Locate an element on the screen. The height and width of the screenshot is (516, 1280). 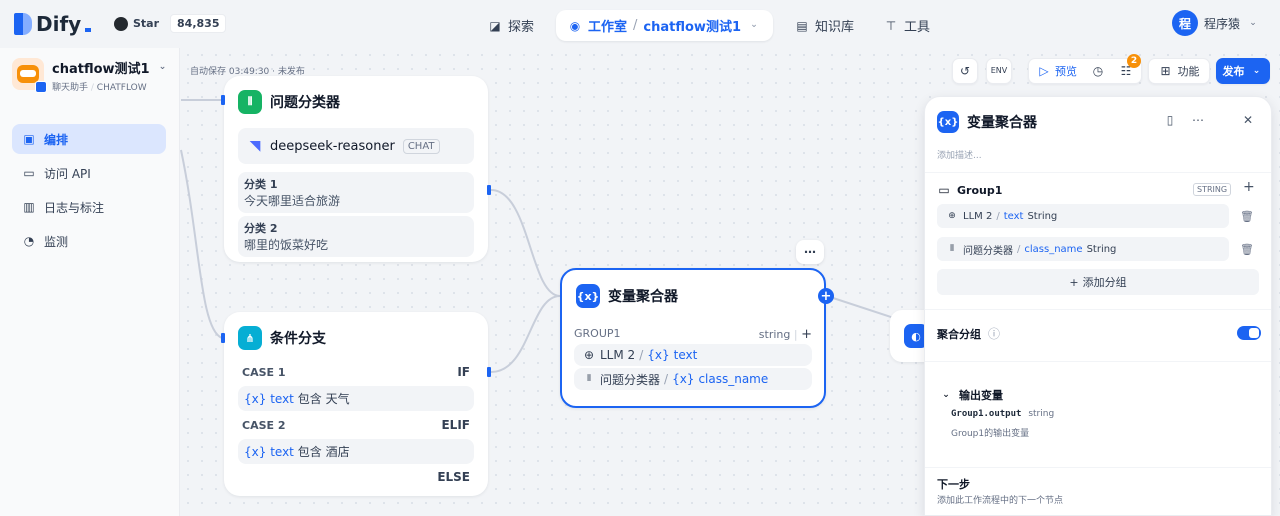
layout-icon: ▣ is located at coordinates (29, 139).